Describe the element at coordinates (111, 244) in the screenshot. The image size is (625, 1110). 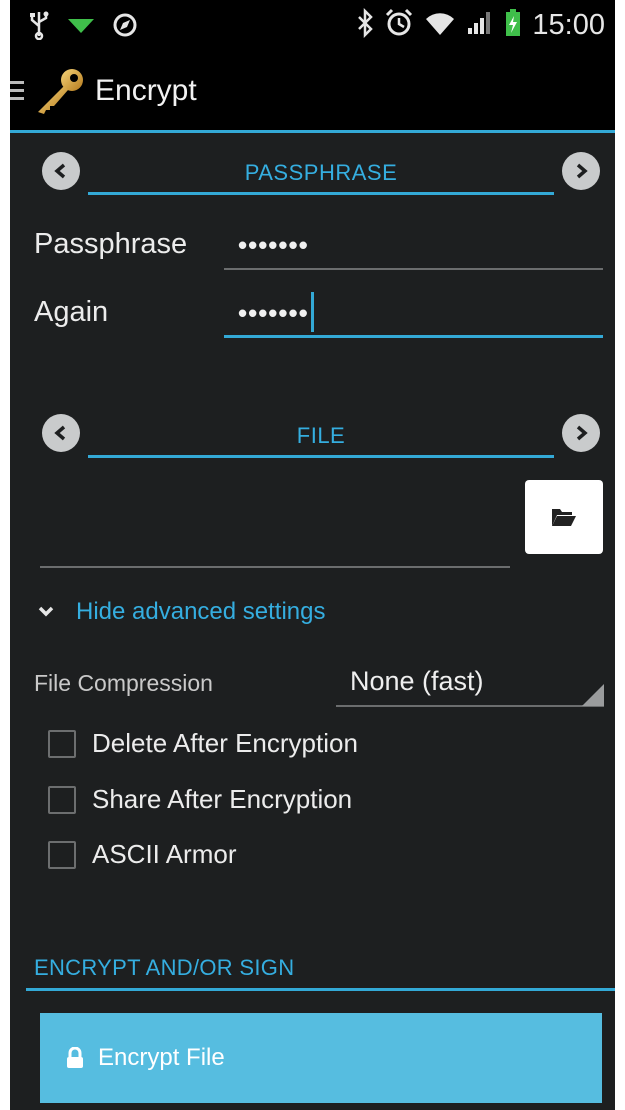
I see `passphrase-label: Passphrase` at that location.